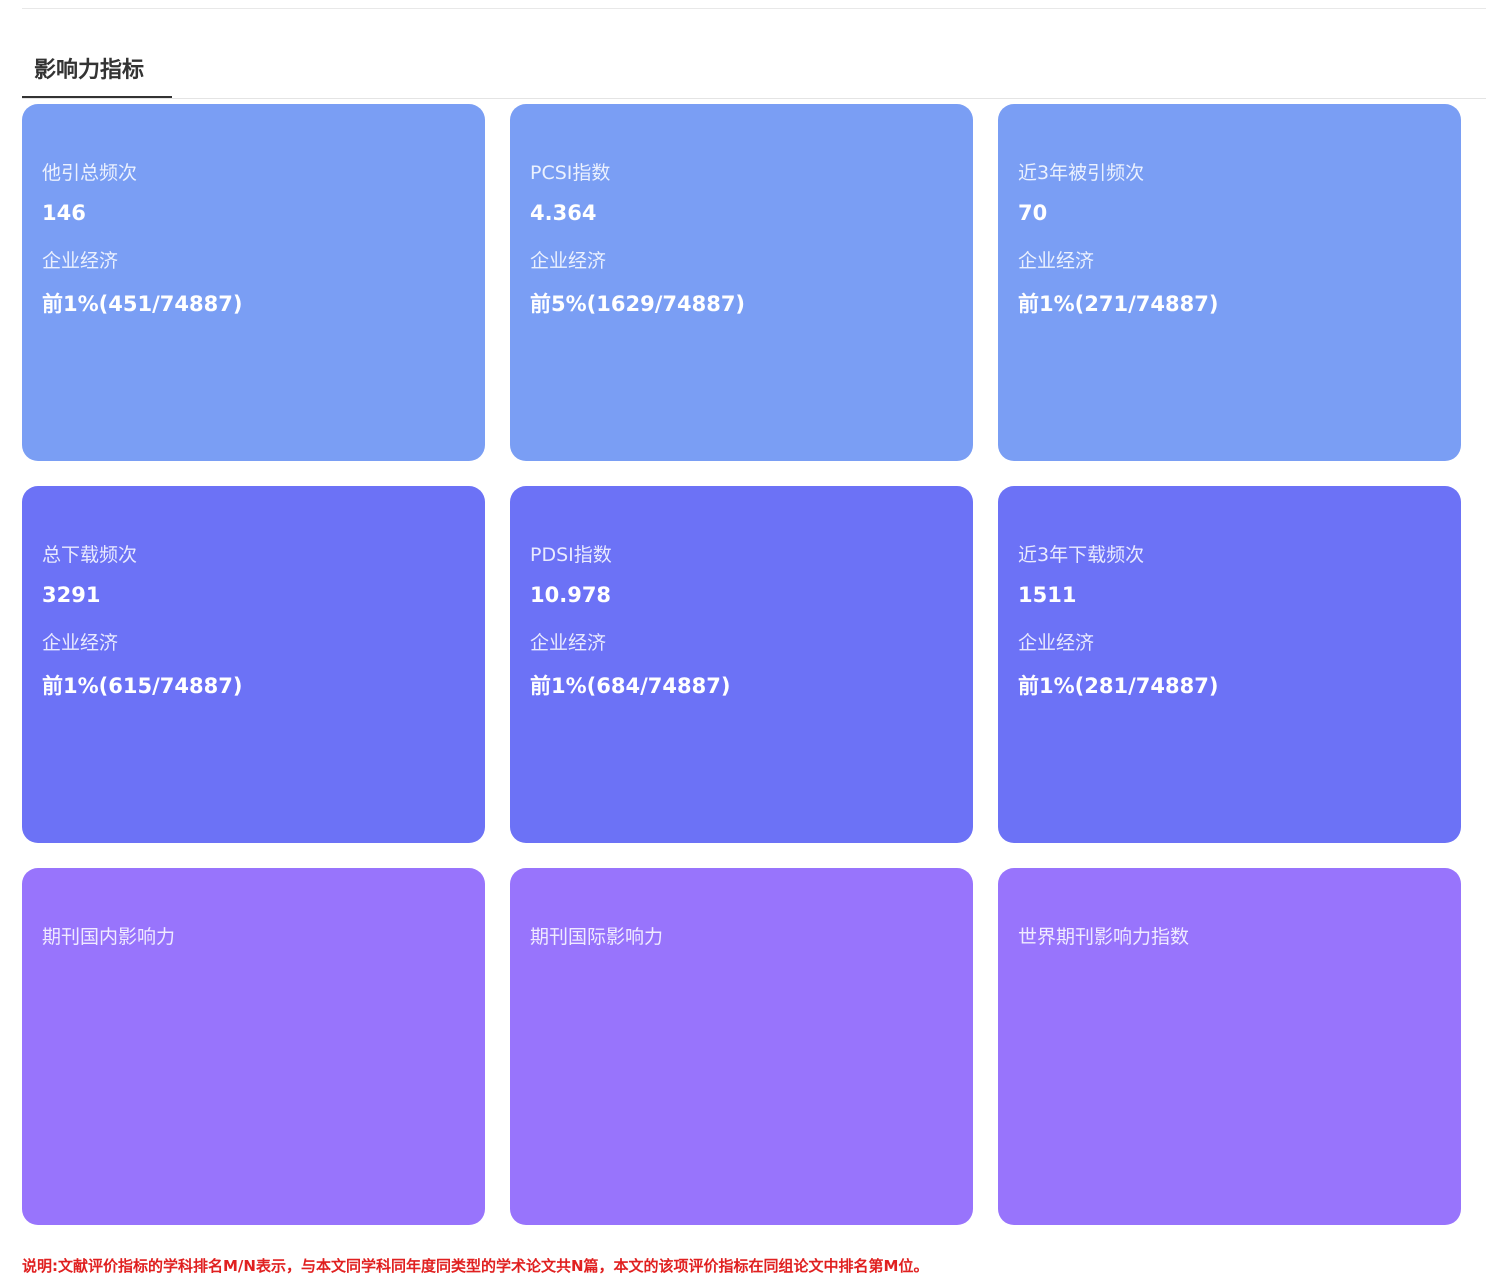 This screenshot has width=1486, height=1287. Describe the element at coordinates (597, 937) in the screenshot. I see `card-label: 期刊国际影响力` at that location.